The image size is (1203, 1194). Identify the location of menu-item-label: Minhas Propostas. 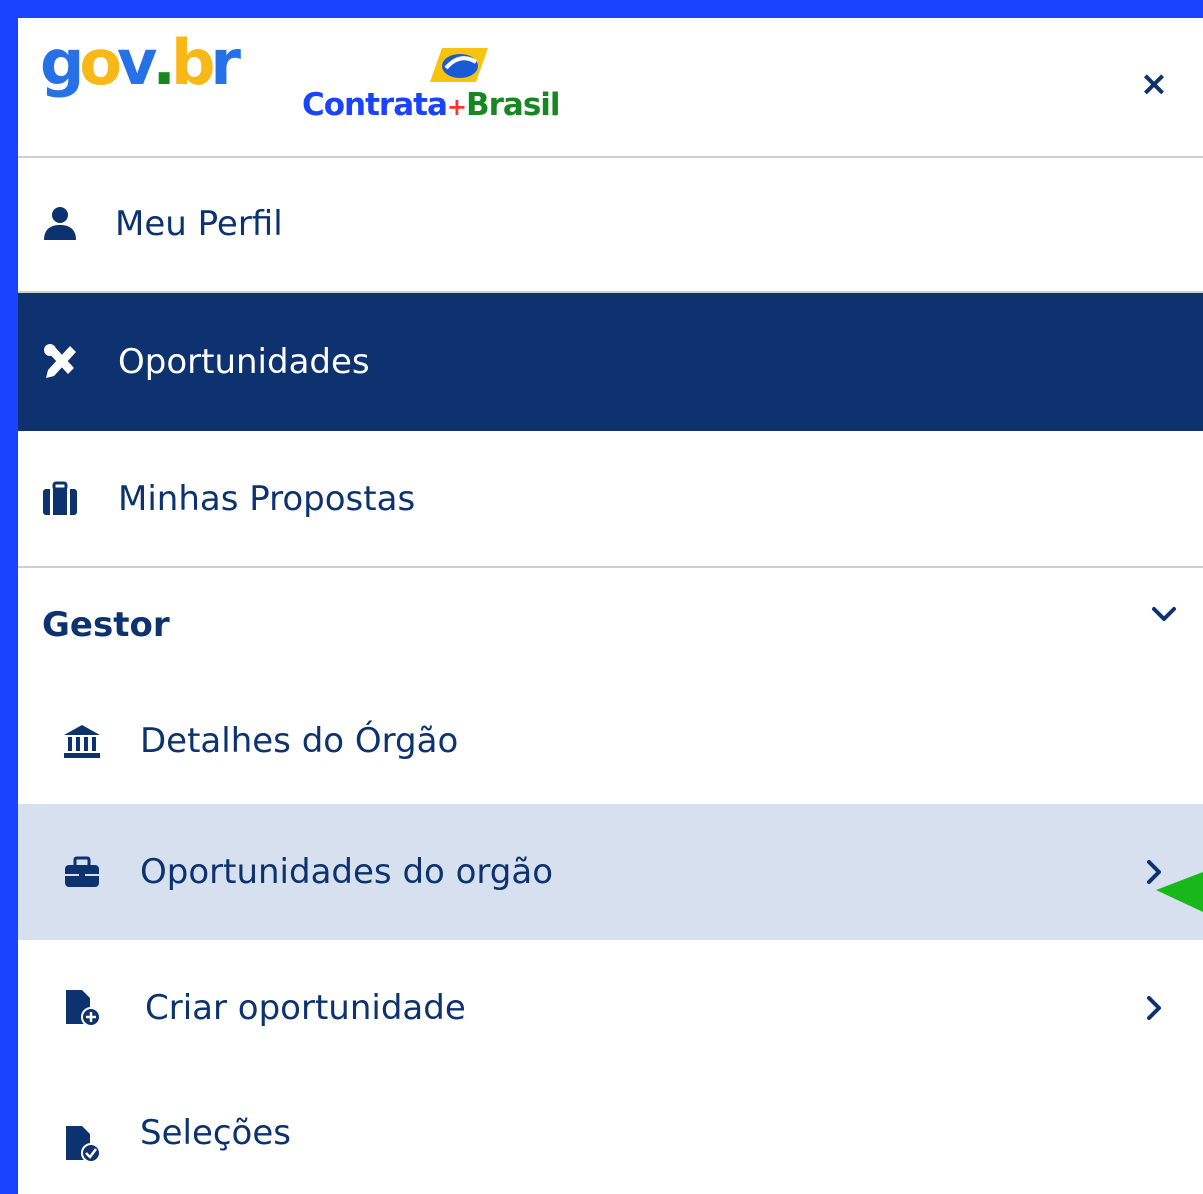
(267, 498).